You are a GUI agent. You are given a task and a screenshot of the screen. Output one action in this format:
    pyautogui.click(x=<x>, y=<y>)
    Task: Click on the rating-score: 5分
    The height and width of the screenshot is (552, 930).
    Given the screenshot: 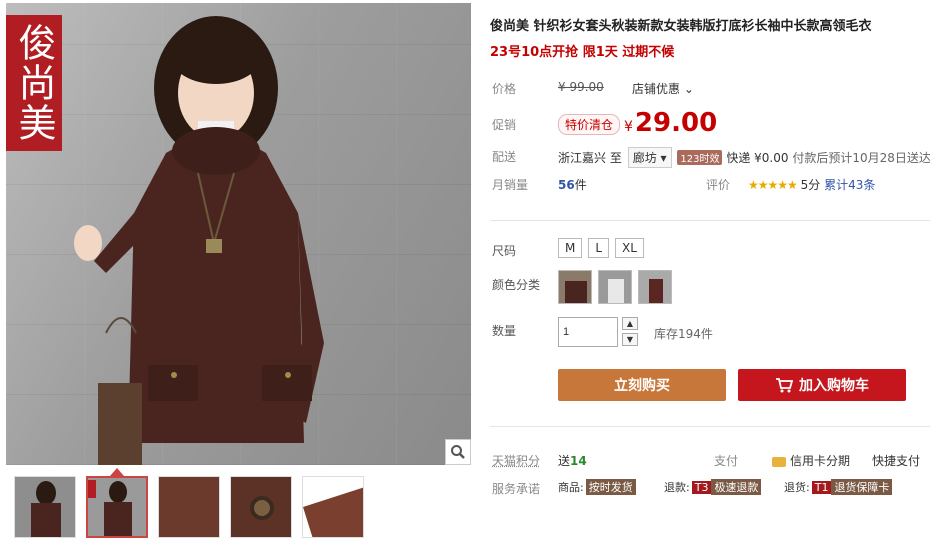 What is the action you would take?
    pyautogui.click(x=810, y=185)
    